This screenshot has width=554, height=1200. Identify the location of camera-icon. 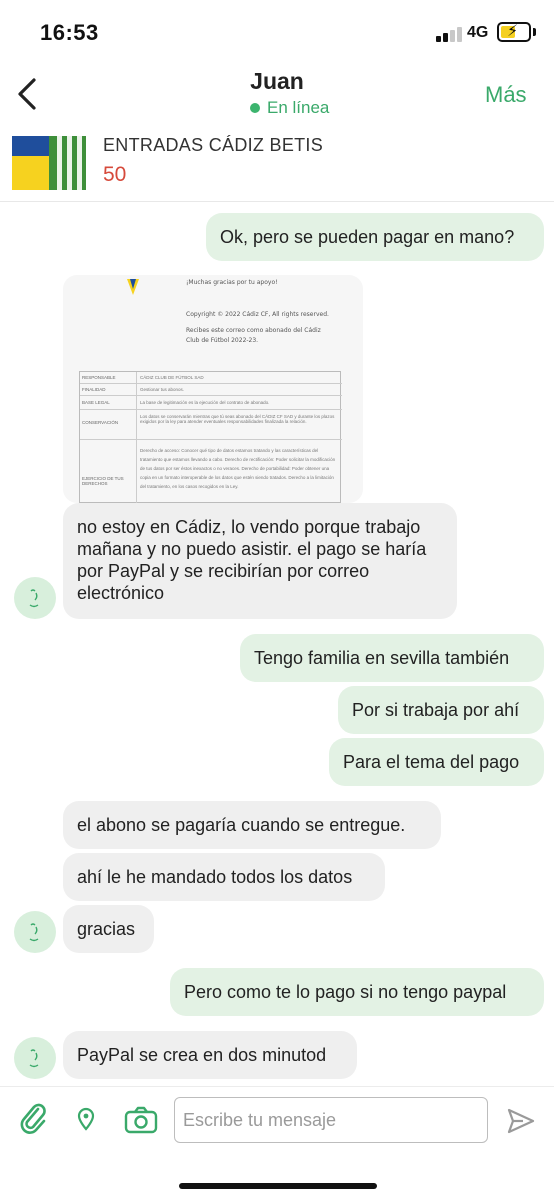
(141, 1120).